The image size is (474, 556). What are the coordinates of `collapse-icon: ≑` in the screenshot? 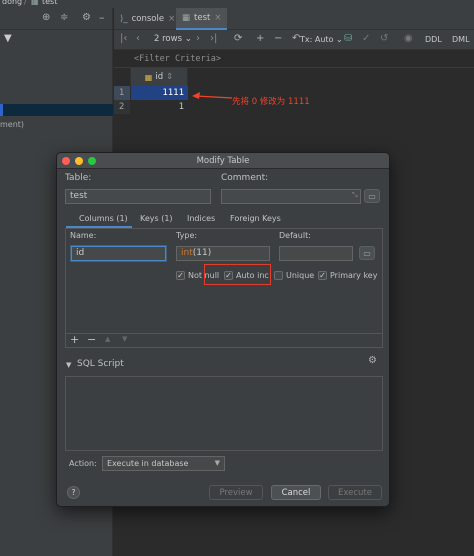 It's located at (64, 17).